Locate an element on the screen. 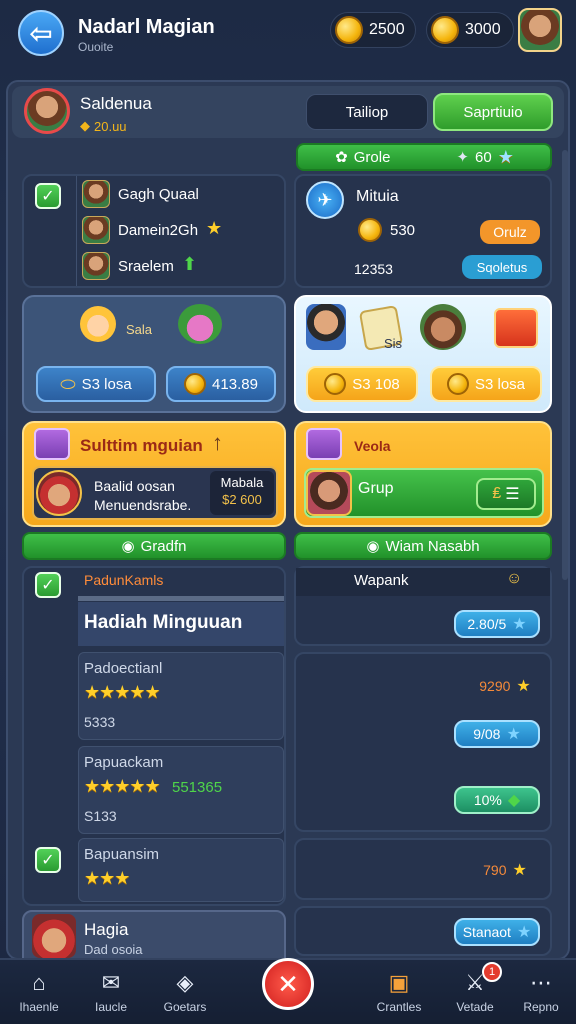 The height and width of the screenshot is (1024, 576). close-button: ✕ is located at coordinates (288, 984).